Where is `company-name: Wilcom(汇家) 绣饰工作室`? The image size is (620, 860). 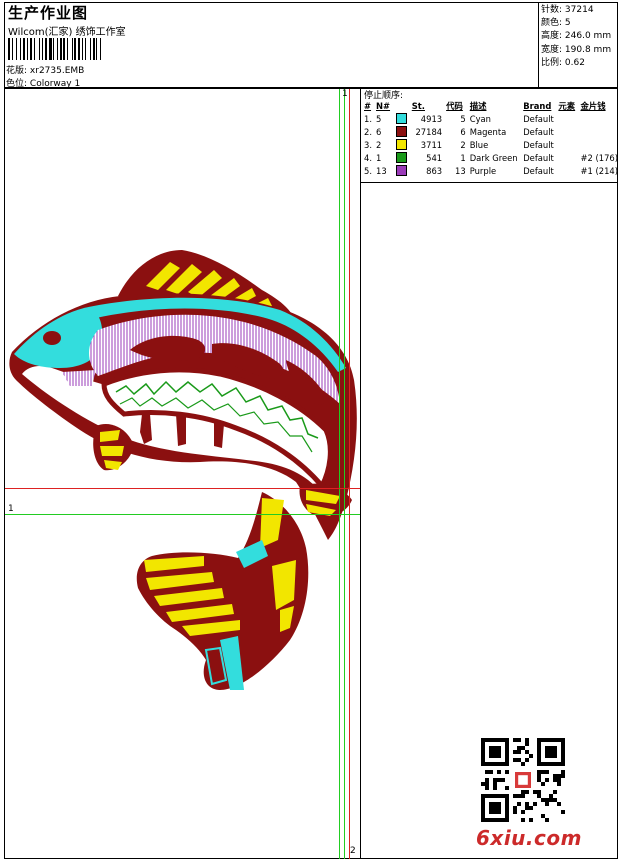 company-name: Wilcom(汇家) 绣饰工作室 is located at coordinates (67, 32).